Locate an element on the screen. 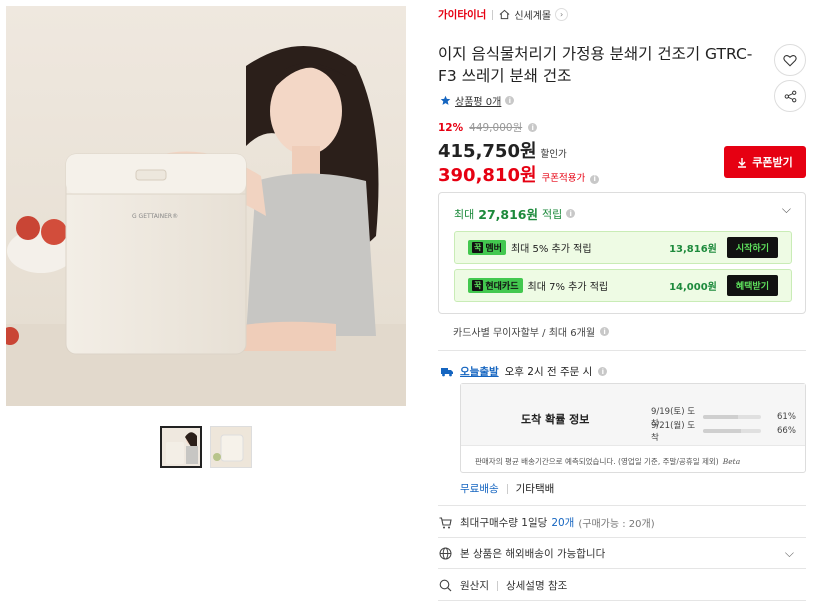  reward-item-member: 꾹 멤버 최대 5% 추가 적립 13,816원 시작하기 is located at coordinates (623, 247).